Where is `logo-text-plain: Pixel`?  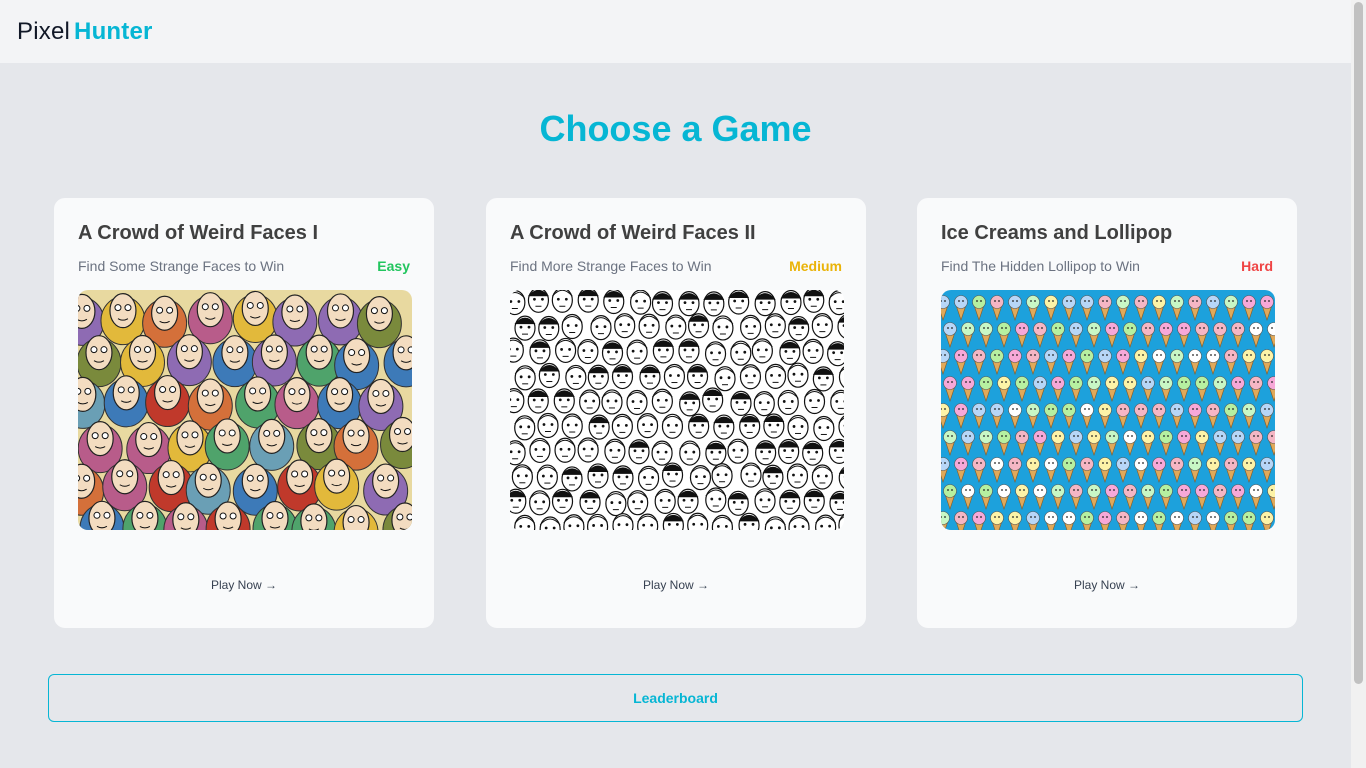 logo-text-plain: Pixel is located at coordinates (44, 31).